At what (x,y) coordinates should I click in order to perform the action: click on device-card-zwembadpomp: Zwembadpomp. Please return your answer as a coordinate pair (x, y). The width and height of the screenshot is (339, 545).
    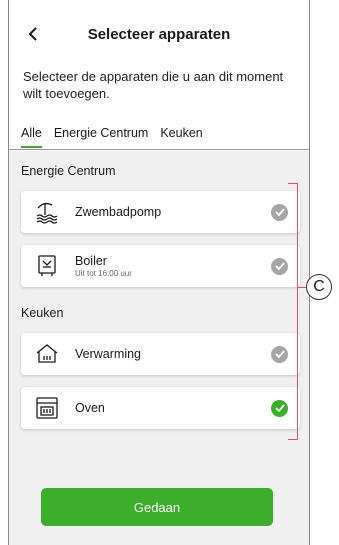
    Looking at the image, I should click on (160, 212).